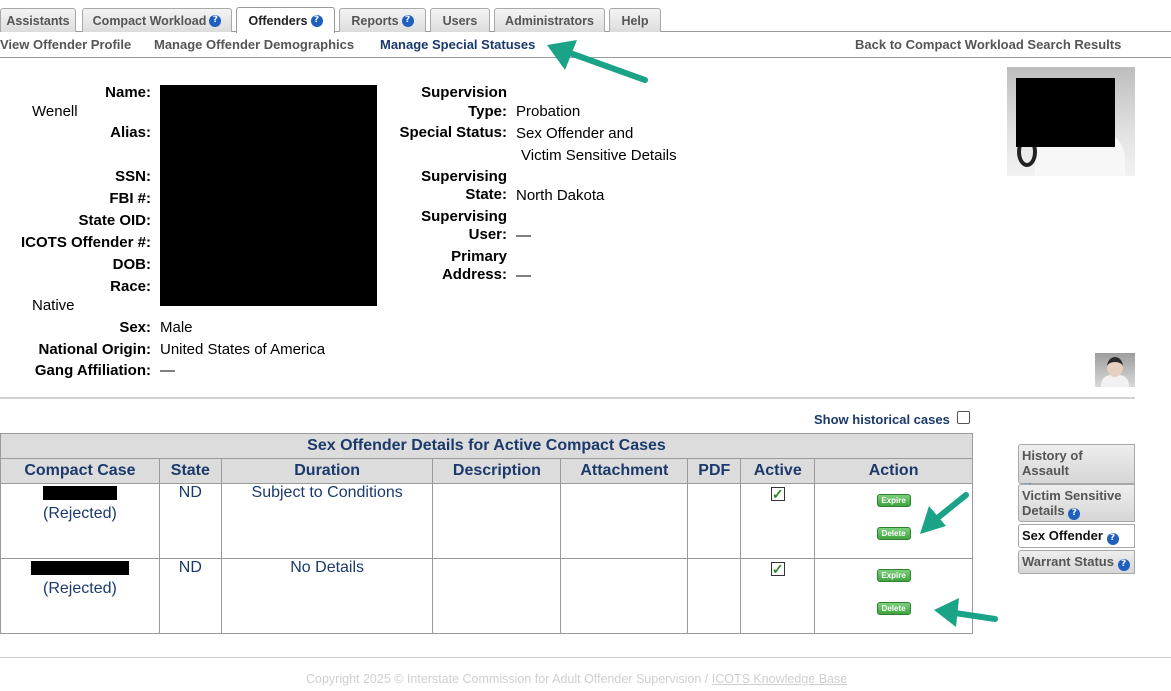  Describe the element at coordinates (487, 111) in the screenshot. I see `supervision-type-label-2: Type:` at that location.